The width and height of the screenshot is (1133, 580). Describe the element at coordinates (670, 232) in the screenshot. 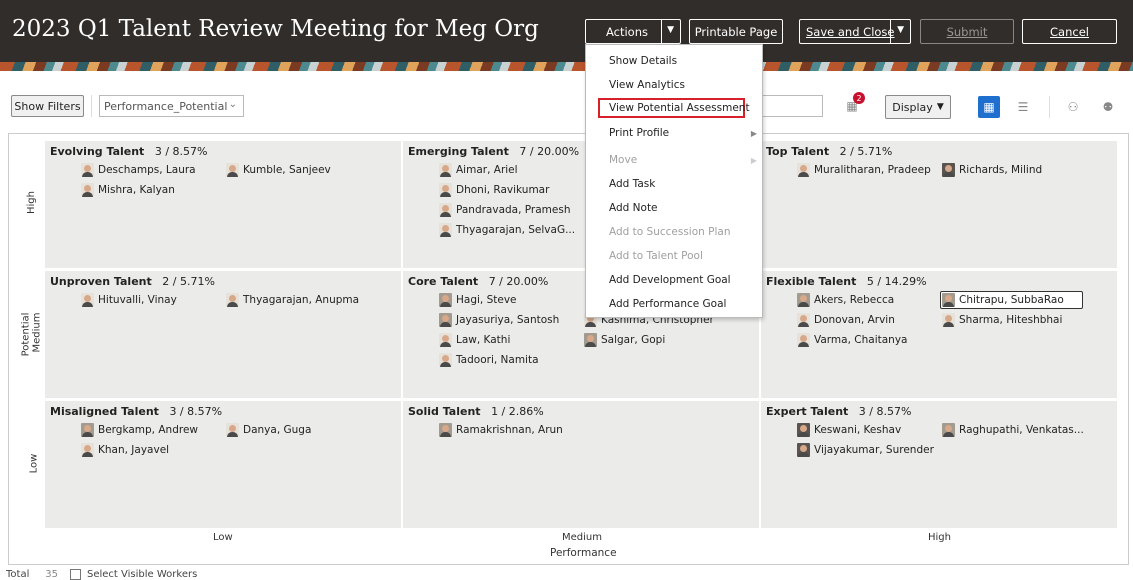

I see `menu-item-add-to-succession-plan: Add to Succession Plan` at that location.